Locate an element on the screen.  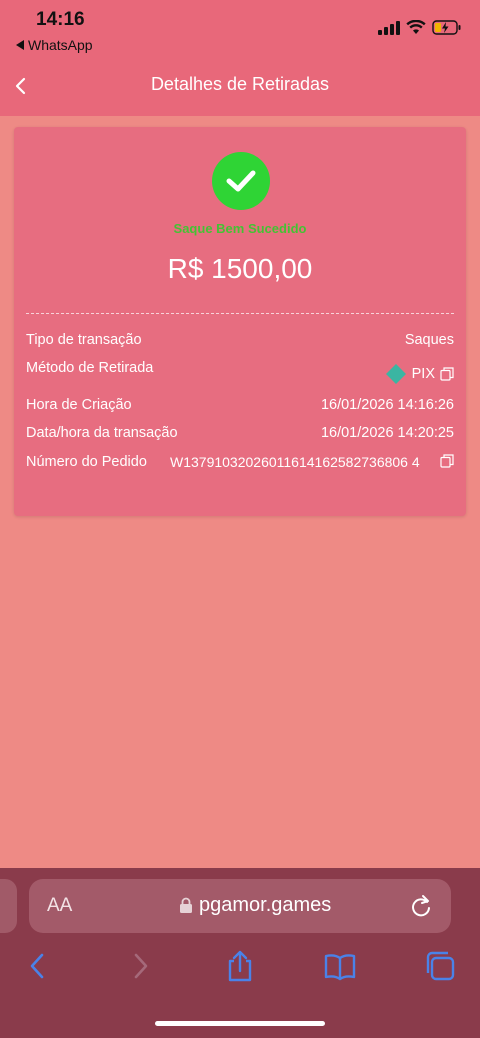
row-value: Saques is located at coordinates (429, 340).